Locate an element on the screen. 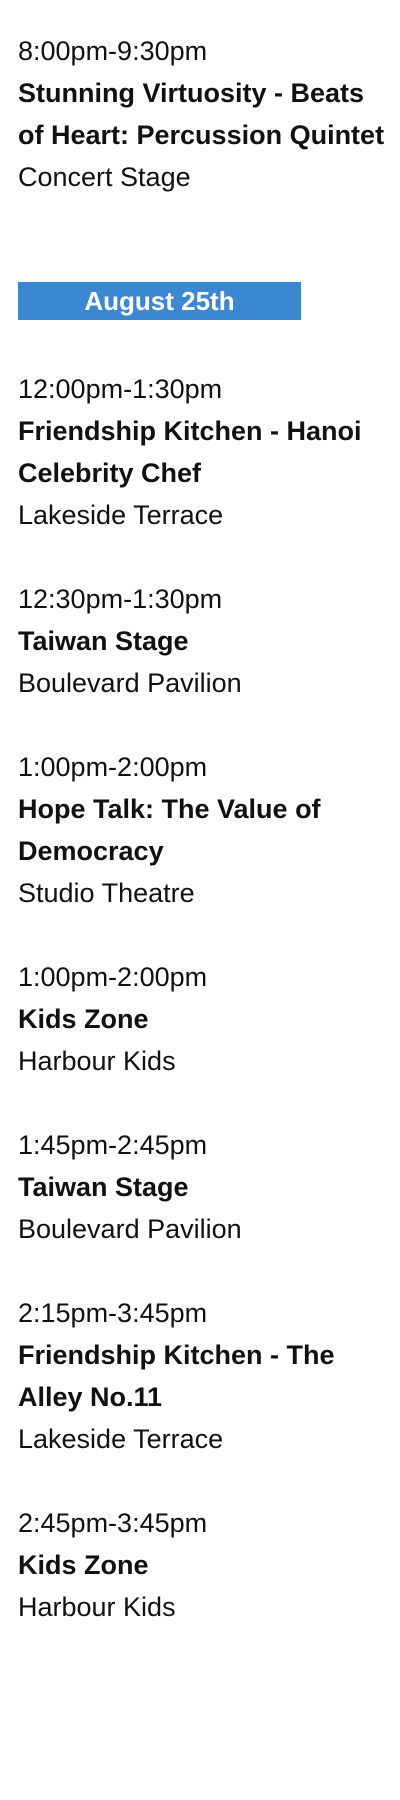  event-title: Hope Talk: The Value of Democracy is located at coordinates (169, 830).